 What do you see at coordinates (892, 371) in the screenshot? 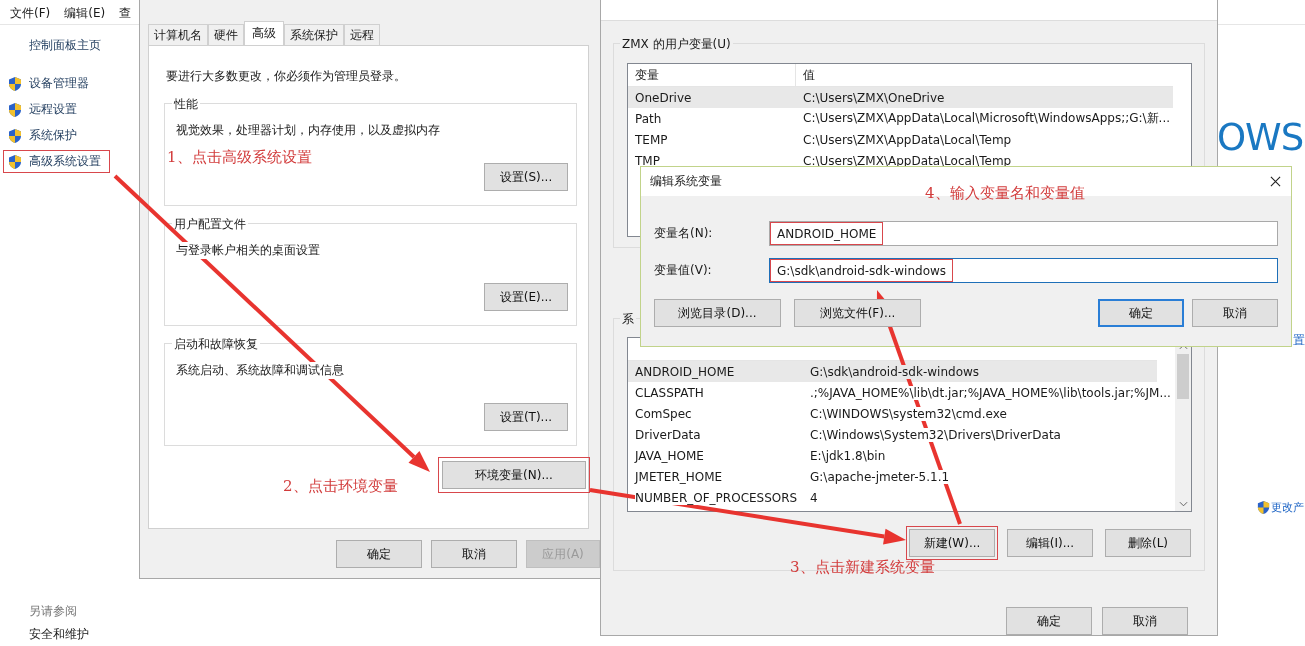
I see `list-row: ANDROID_HOME G:\sdk\android-sdk-windows` at bounding box center [892, 371].